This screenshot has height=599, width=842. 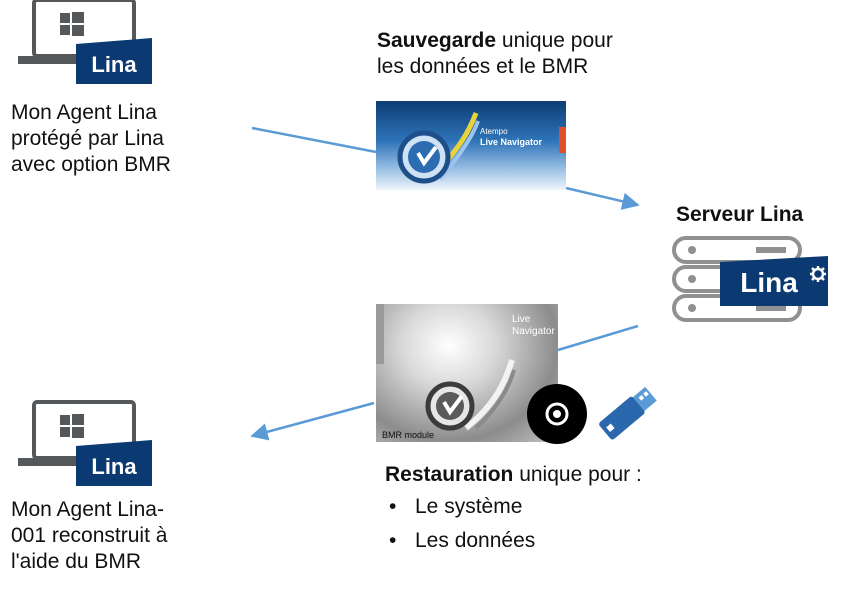 I want to click on arrow-restore-to-agent, so click(x=312, y=421).